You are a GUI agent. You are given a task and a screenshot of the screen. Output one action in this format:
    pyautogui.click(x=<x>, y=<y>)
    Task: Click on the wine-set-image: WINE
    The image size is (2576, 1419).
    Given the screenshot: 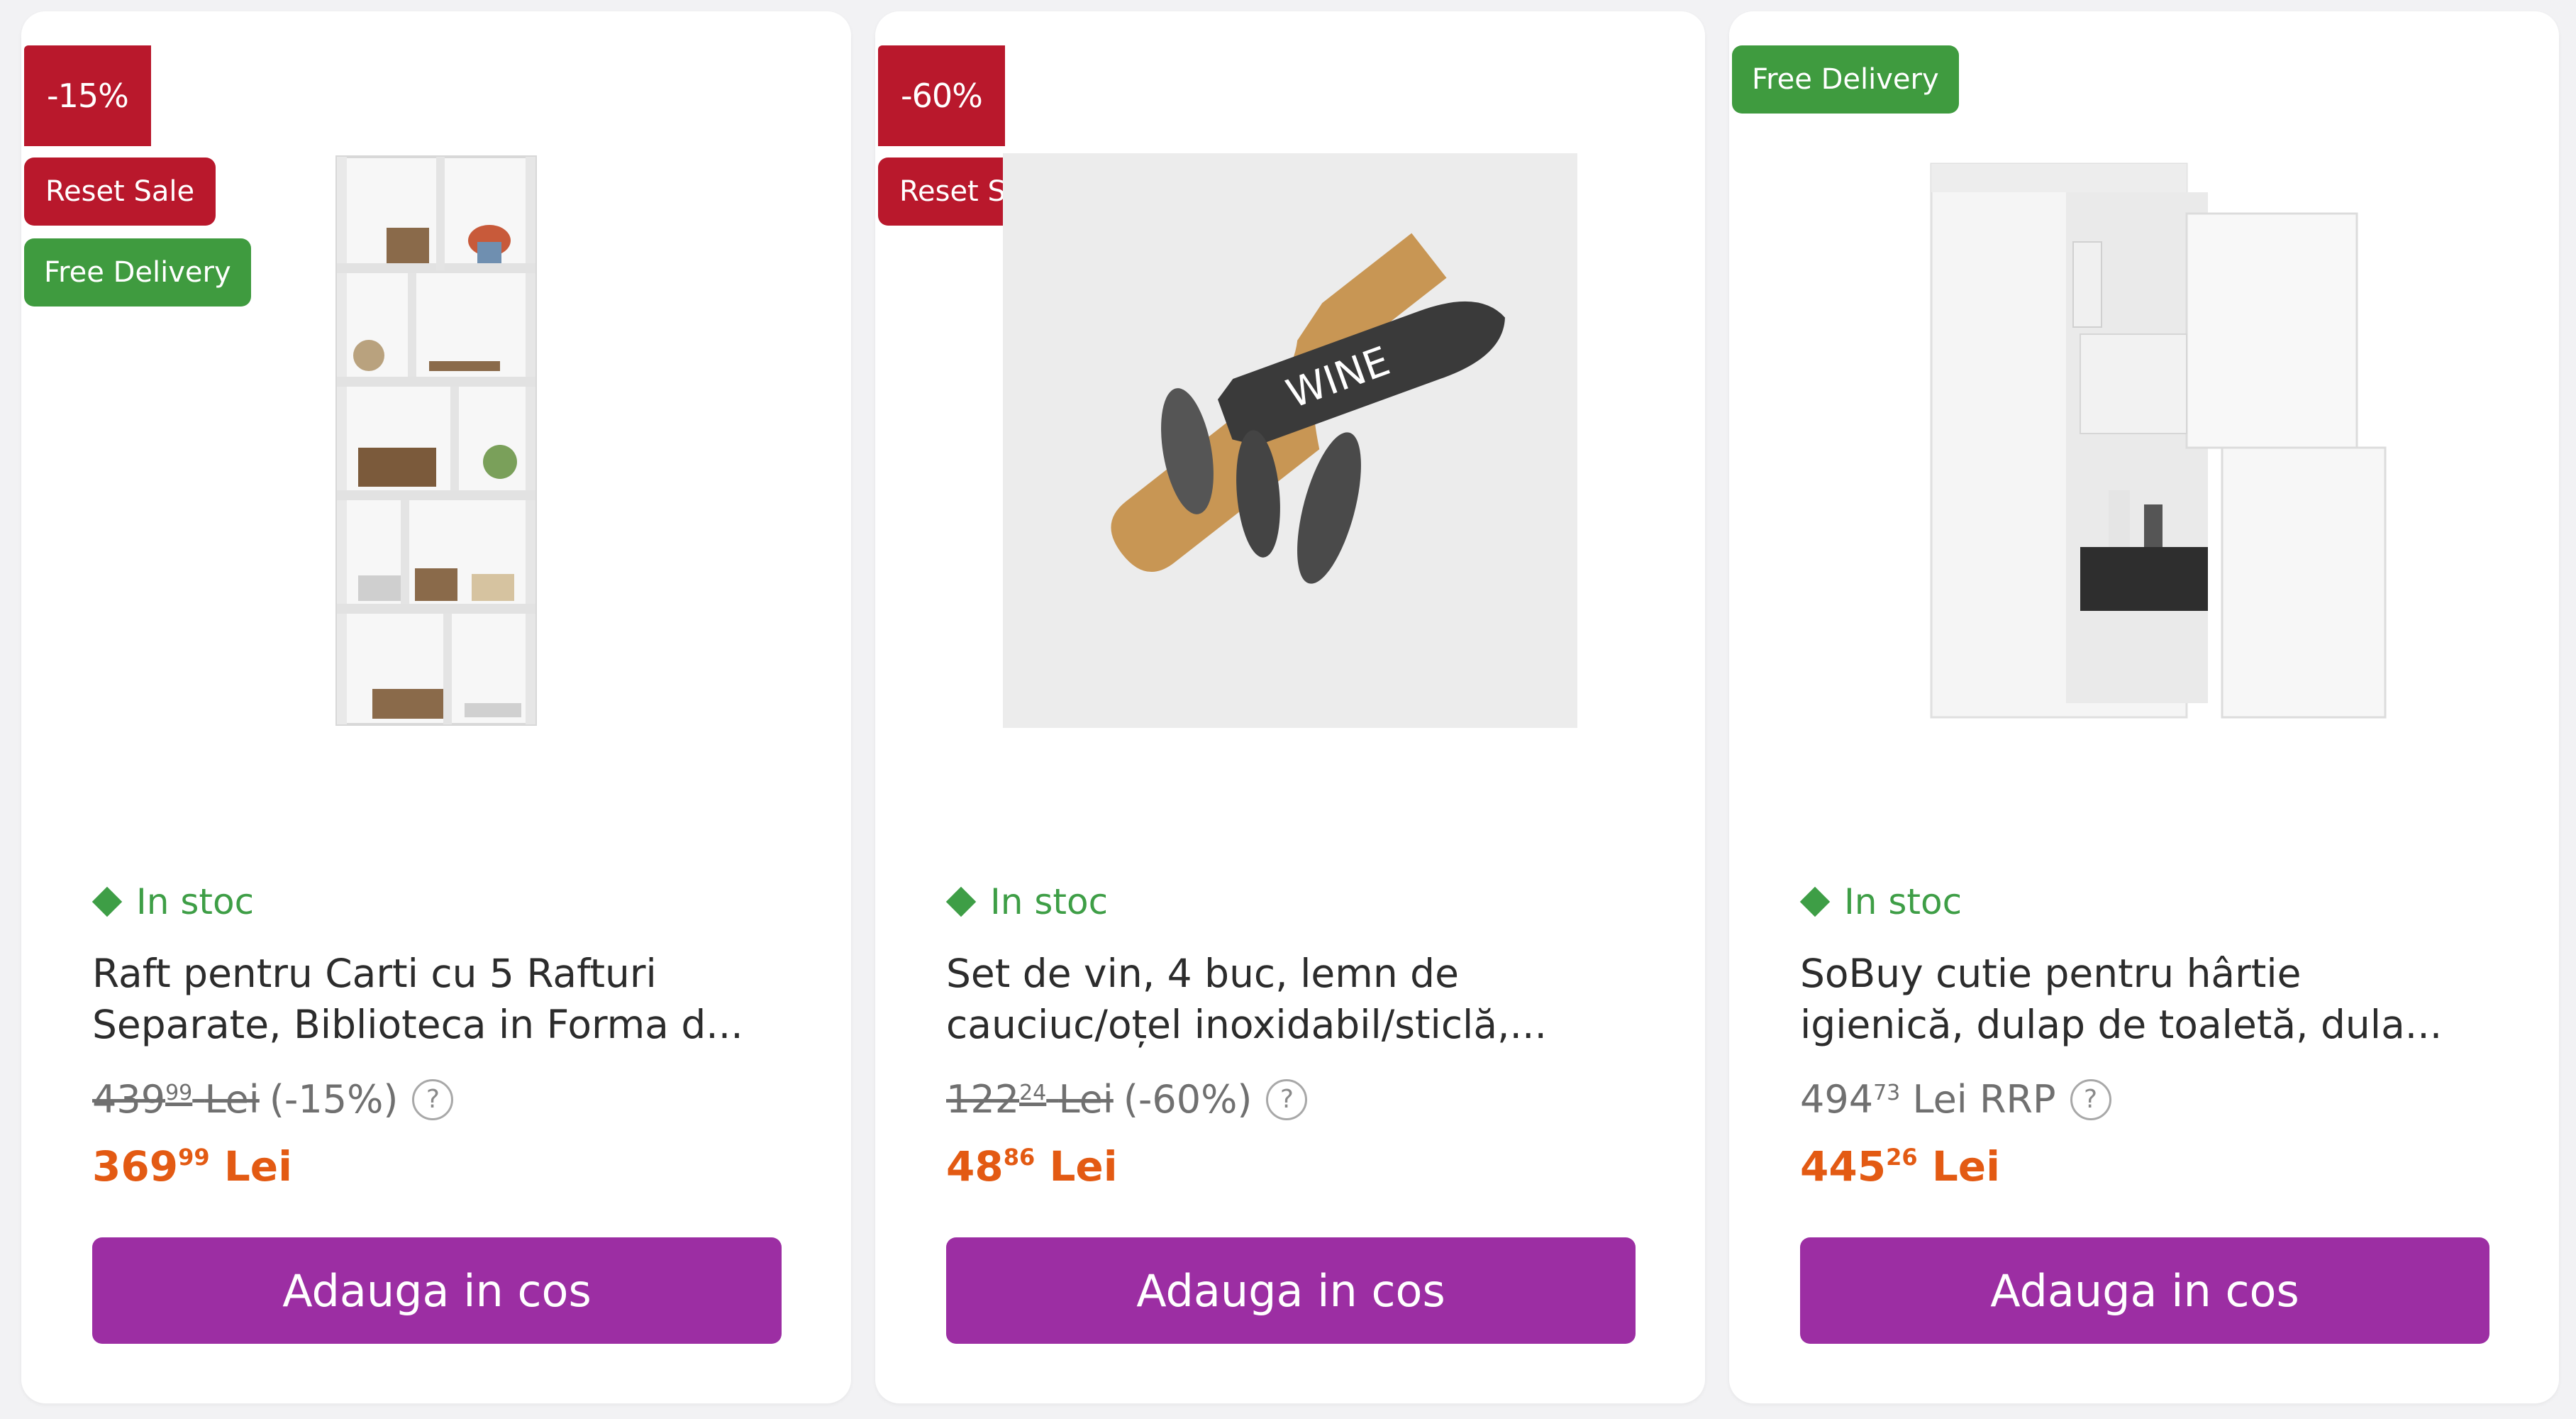 What is the action you would take?
    pyautogui.click(x=1290, y=440)
    